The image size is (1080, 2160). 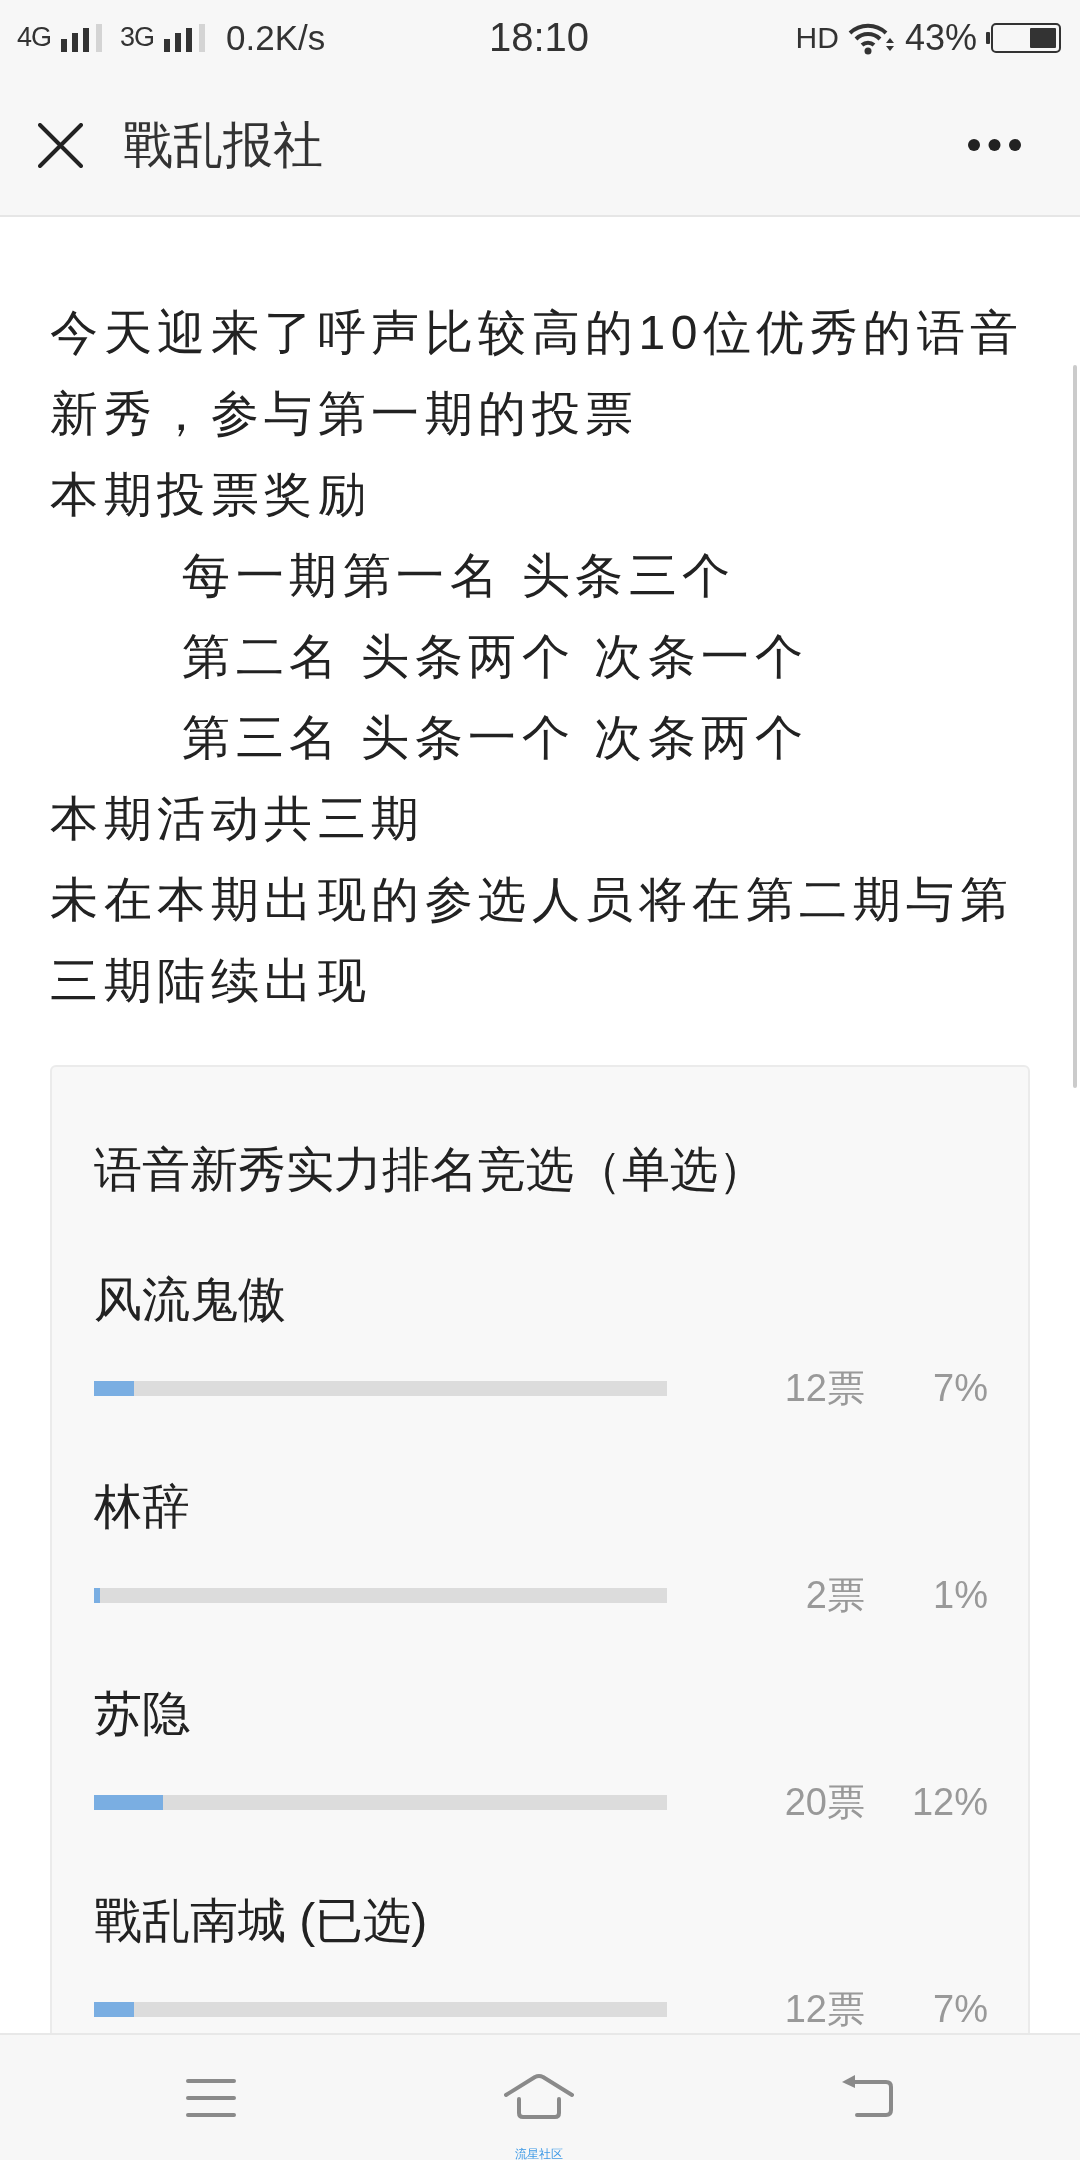 I want to click on network-type-label: 3G, so click(x=137, y=37).